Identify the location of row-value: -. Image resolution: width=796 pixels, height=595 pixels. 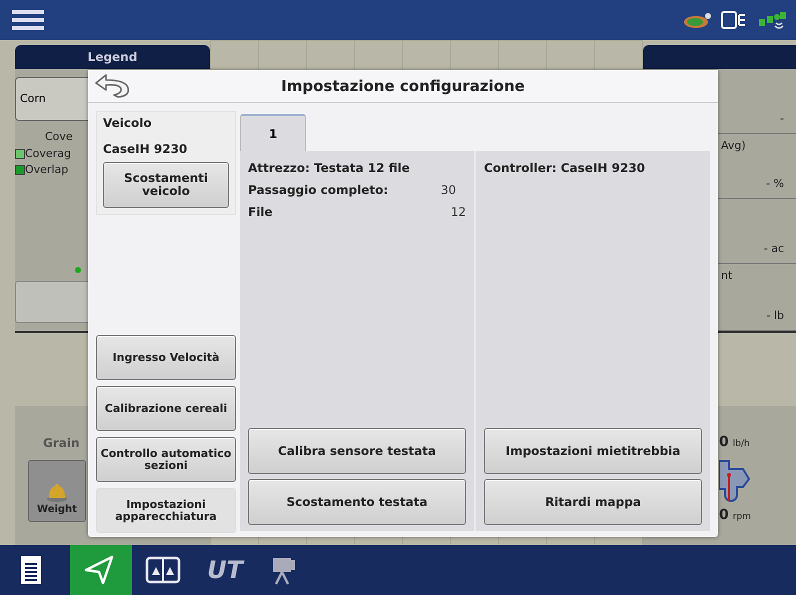
(782, 118).